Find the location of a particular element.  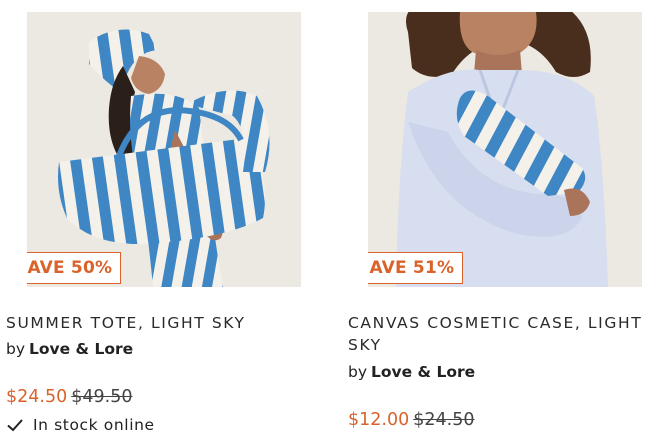

stock-status: In stock online is located at coordinates (80, 424).